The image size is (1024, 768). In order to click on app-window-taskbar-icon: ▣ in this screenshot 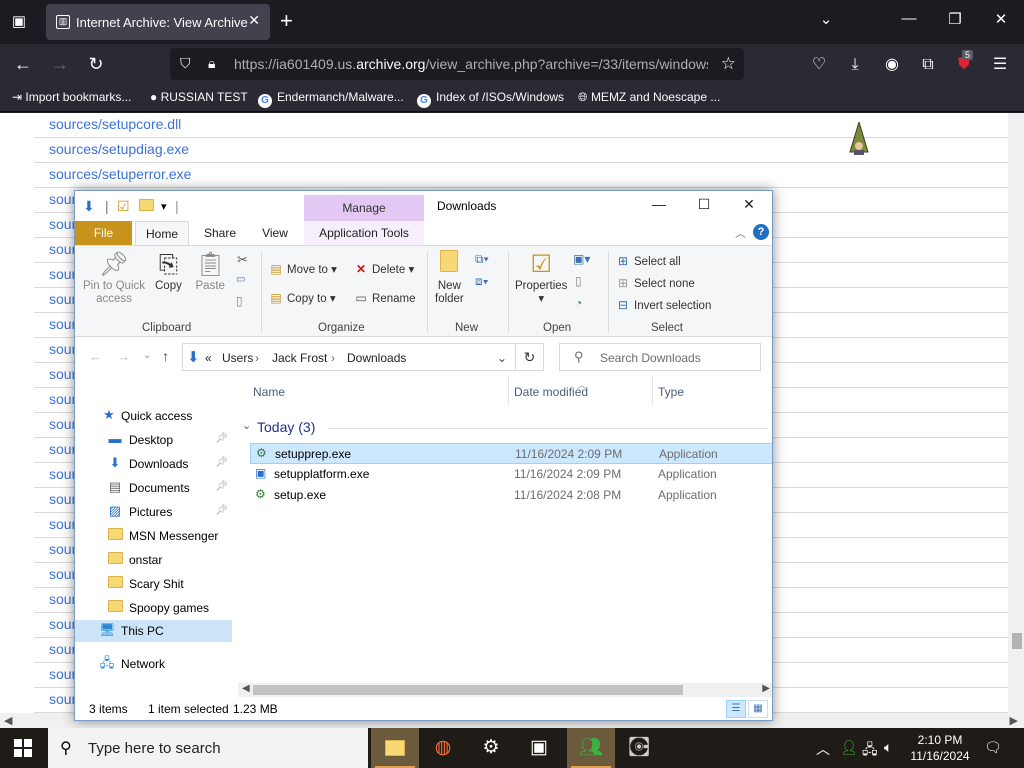, I will do `click(539, 748)`.